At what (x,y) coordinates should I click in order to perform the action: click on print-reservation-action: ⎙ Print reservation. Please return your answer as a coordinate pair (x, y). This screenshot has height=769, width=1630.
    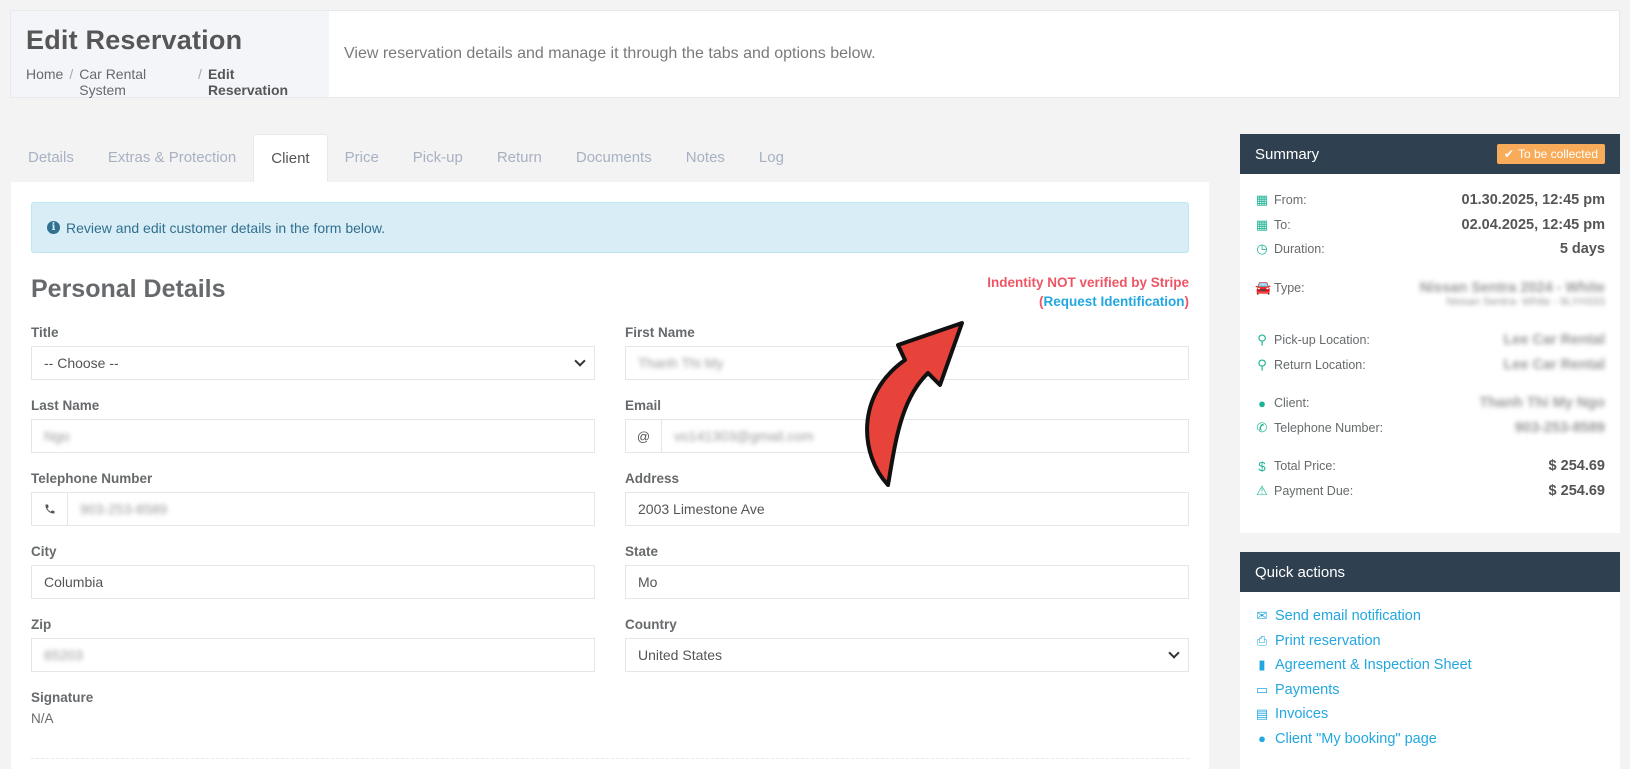
    Looking at the image, I should click on (1430, 641).